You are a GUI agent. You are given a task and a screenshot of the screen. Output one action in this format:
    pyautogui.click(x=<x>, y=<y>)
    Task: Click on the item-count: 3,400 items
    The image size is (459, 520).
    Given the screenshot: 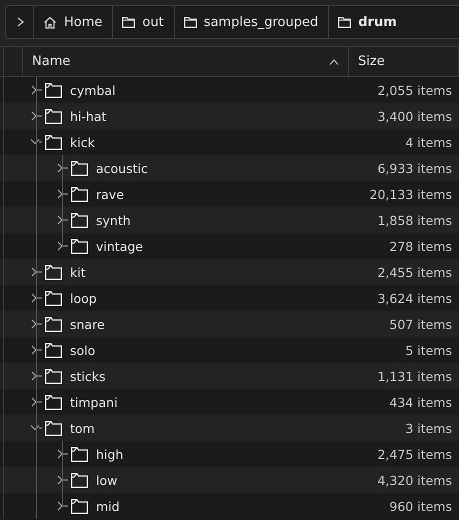 What is the action you would take?
    pyautogui.click(x=414, y=116)
    